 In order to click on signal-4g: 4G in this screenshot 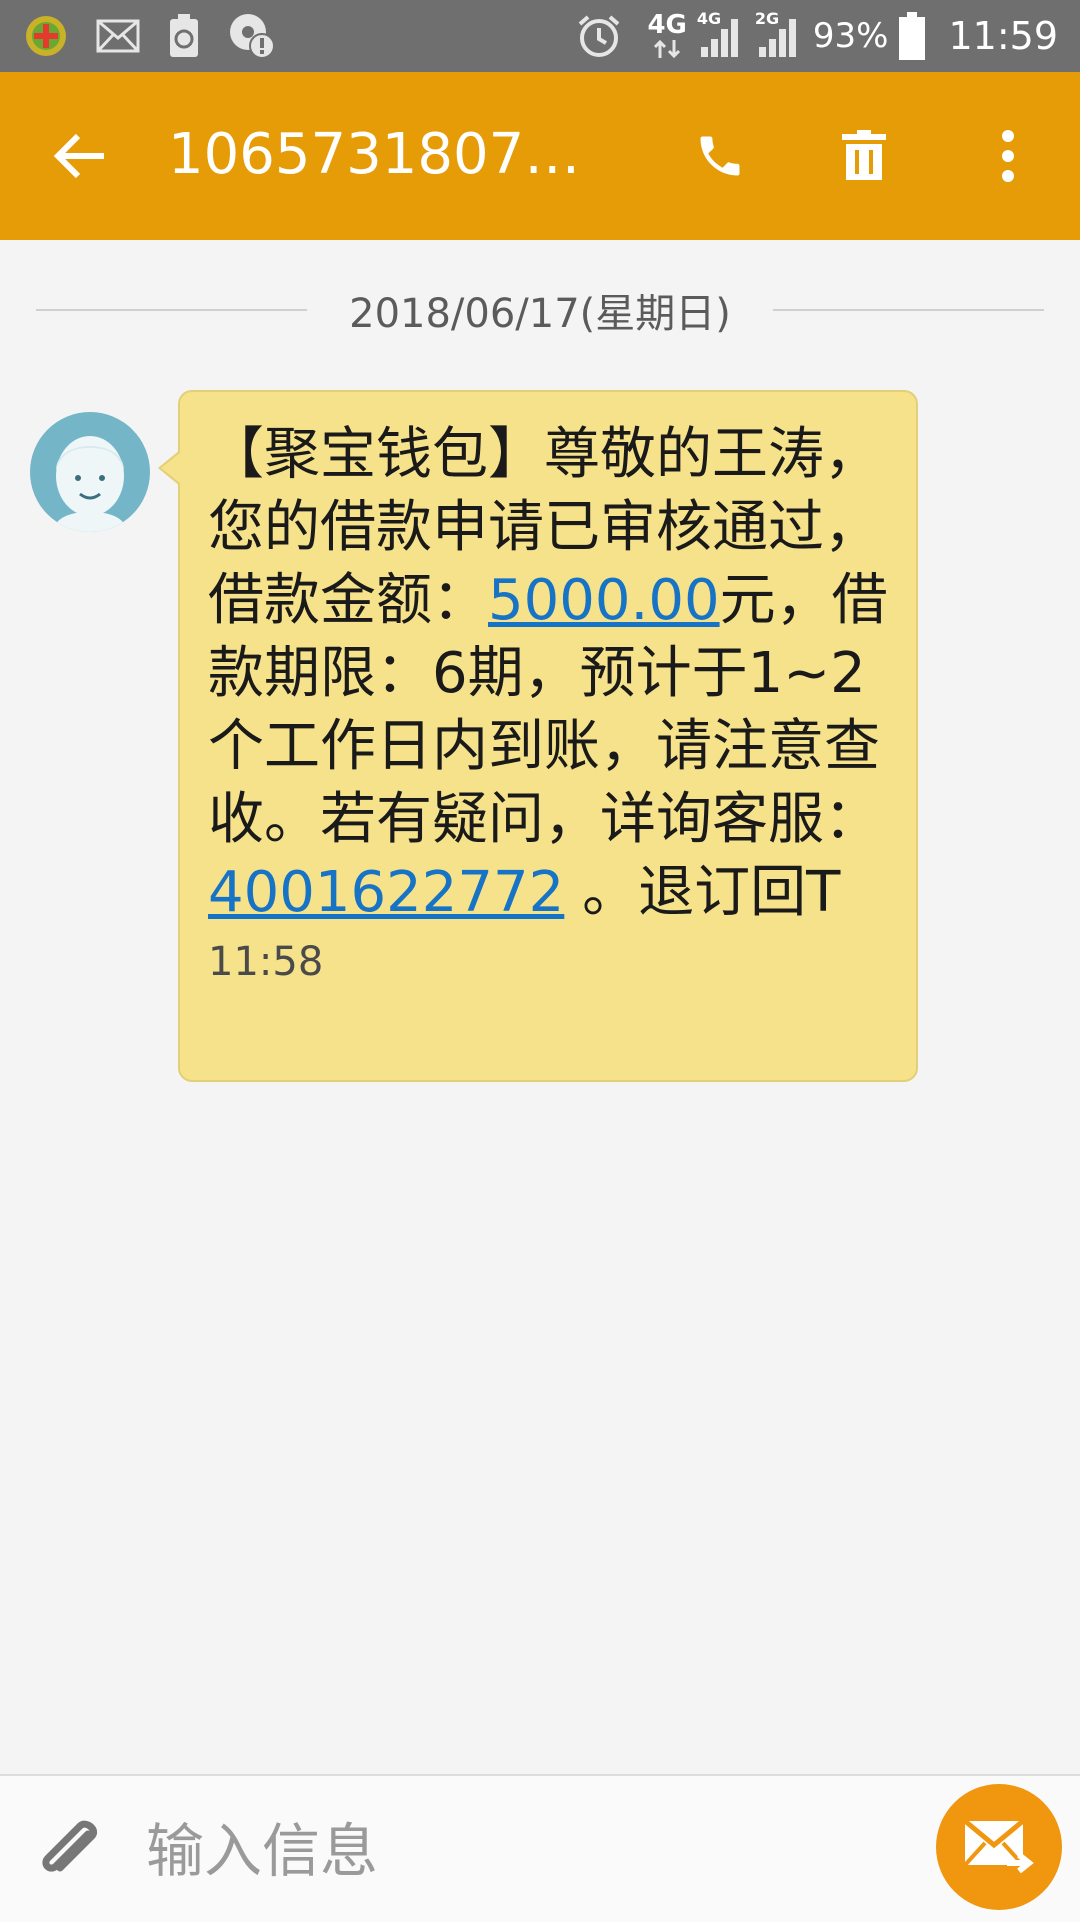, I will do `click(721, 34)`.